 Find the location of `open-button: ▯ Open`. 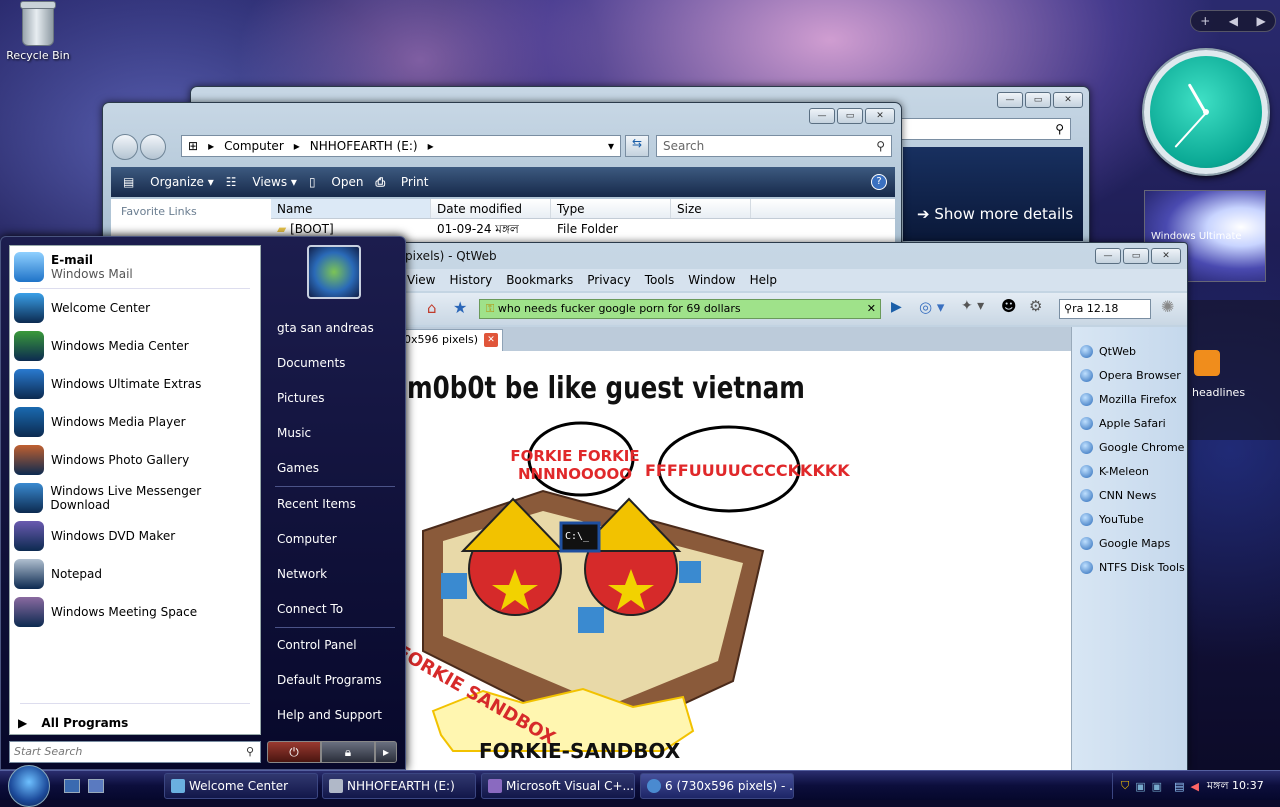

open-button: ▯ Open is located at coordinates (336, 182).